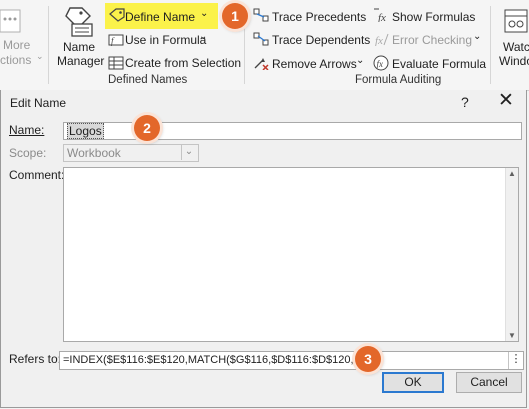 This screenshot has width=529, height=409. I want to click on remove-arrows-chevron-icon: ⌄, so click(360, 60).